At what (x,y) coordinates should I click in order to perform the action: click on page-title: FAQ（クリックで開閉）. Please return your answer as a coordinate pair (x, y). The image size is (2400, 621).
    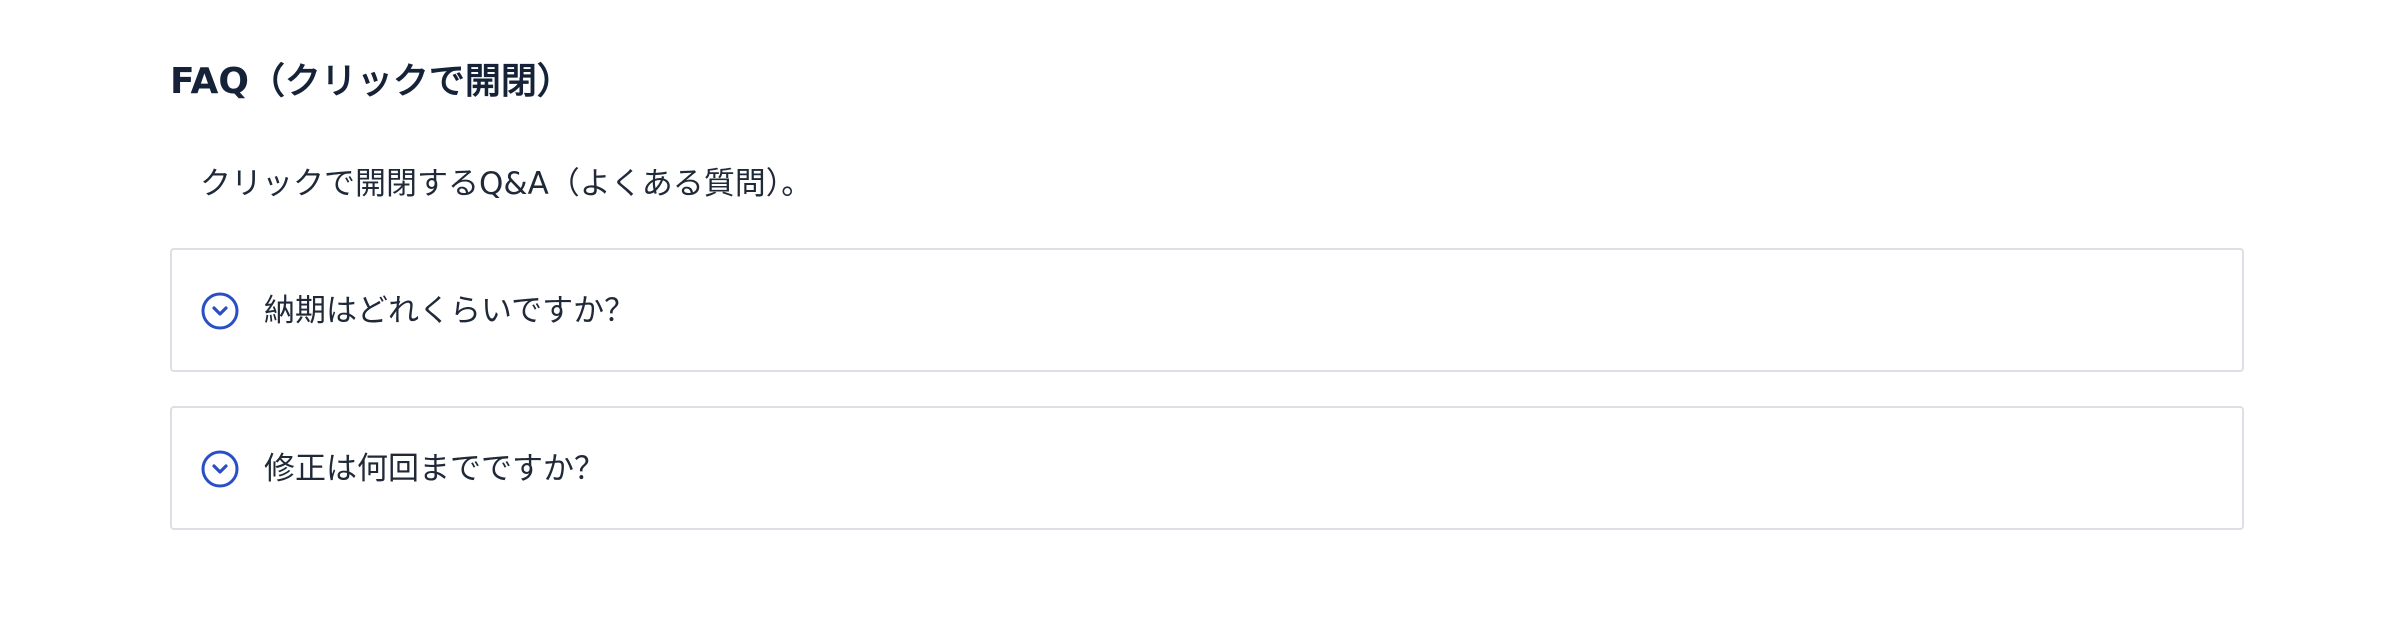
    Looking at the image, I should click on (371, 81).